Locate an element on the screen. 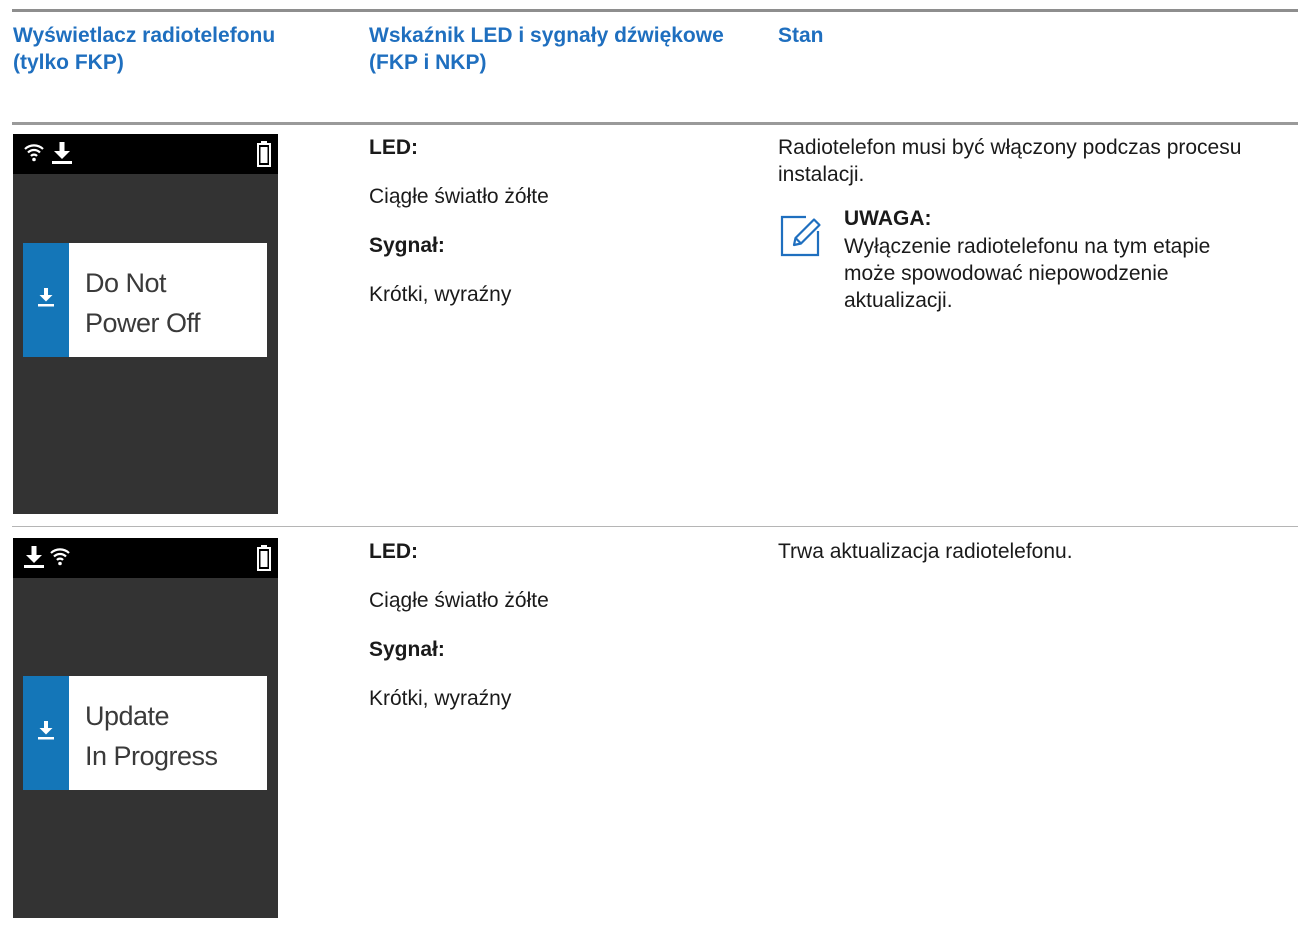 The image size is (1299, 926). note-title: UWAGA: is located at coordinates (888, 218).